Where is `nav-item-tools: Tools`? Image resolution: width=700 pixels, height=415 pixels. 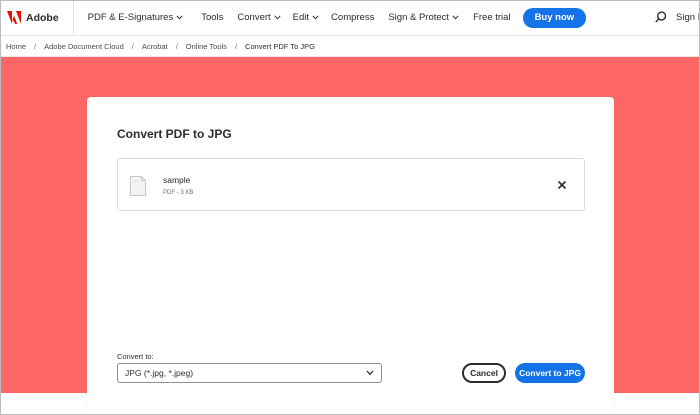 nav-item-tools: Tools is located at coordinates (212, 17).